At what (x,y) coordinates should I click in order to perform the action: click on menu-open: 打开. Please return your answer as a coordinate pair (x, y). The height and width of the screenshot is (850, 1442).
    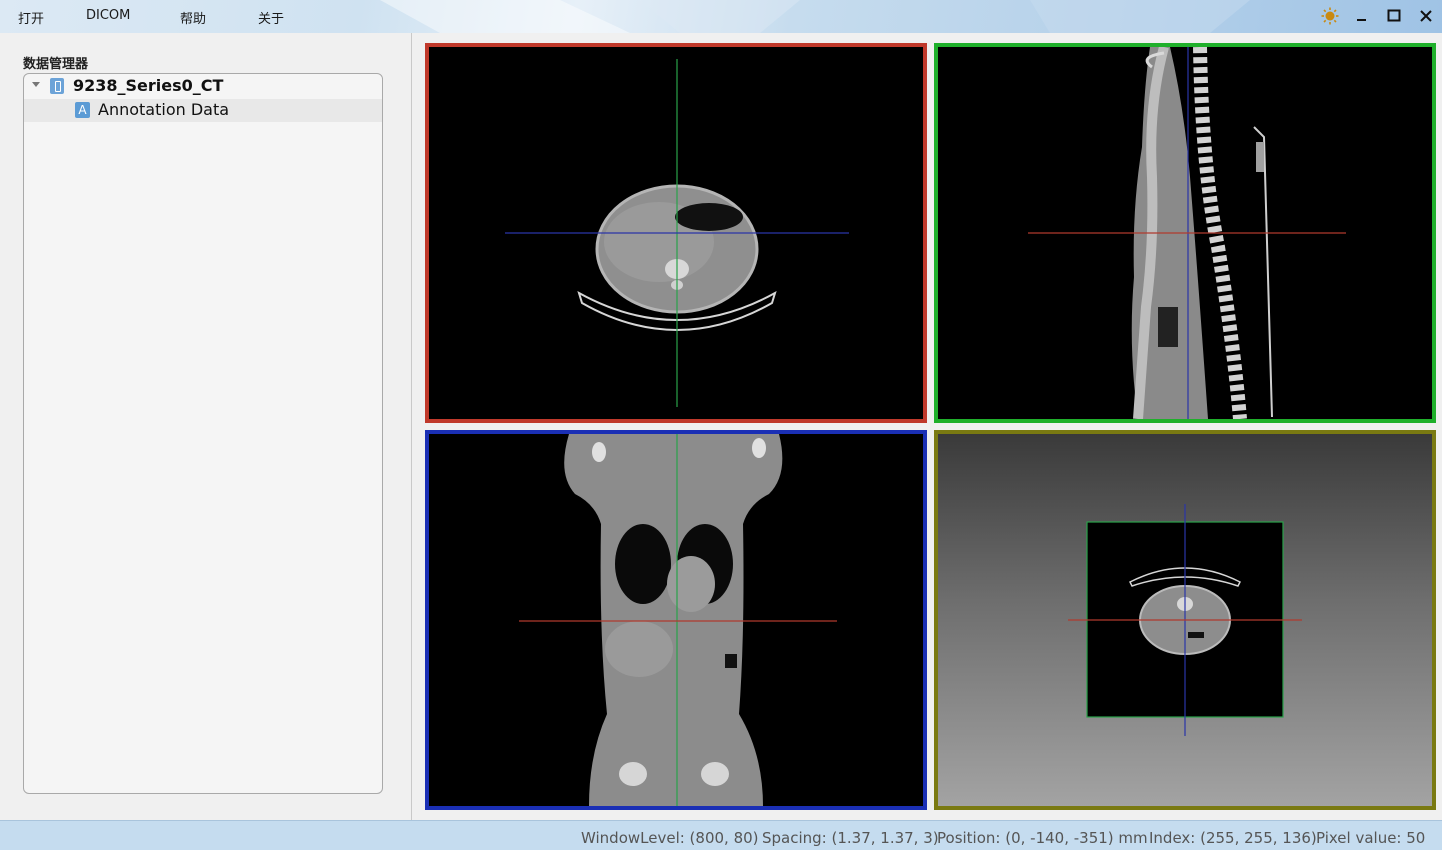
    Looking at the image, I should click on (31, 17).